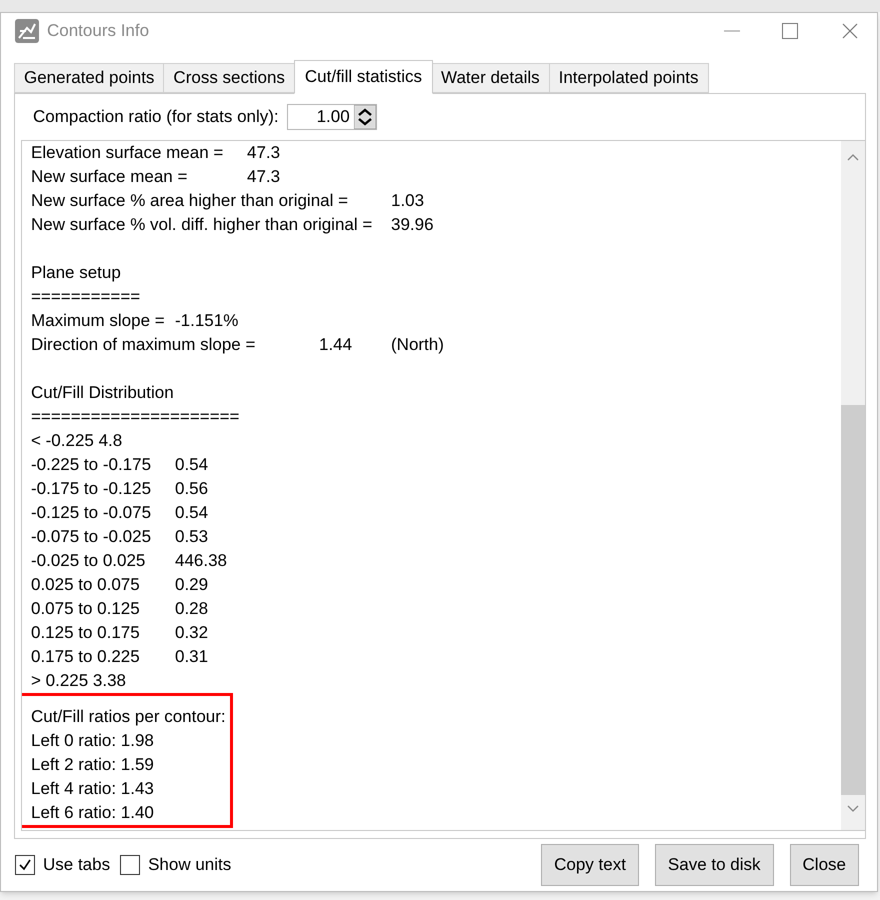 This screenshot has height=900, width=880. Describe the element at coordinates (27, 31) in the screenshot. I see `app-icon` at that location.